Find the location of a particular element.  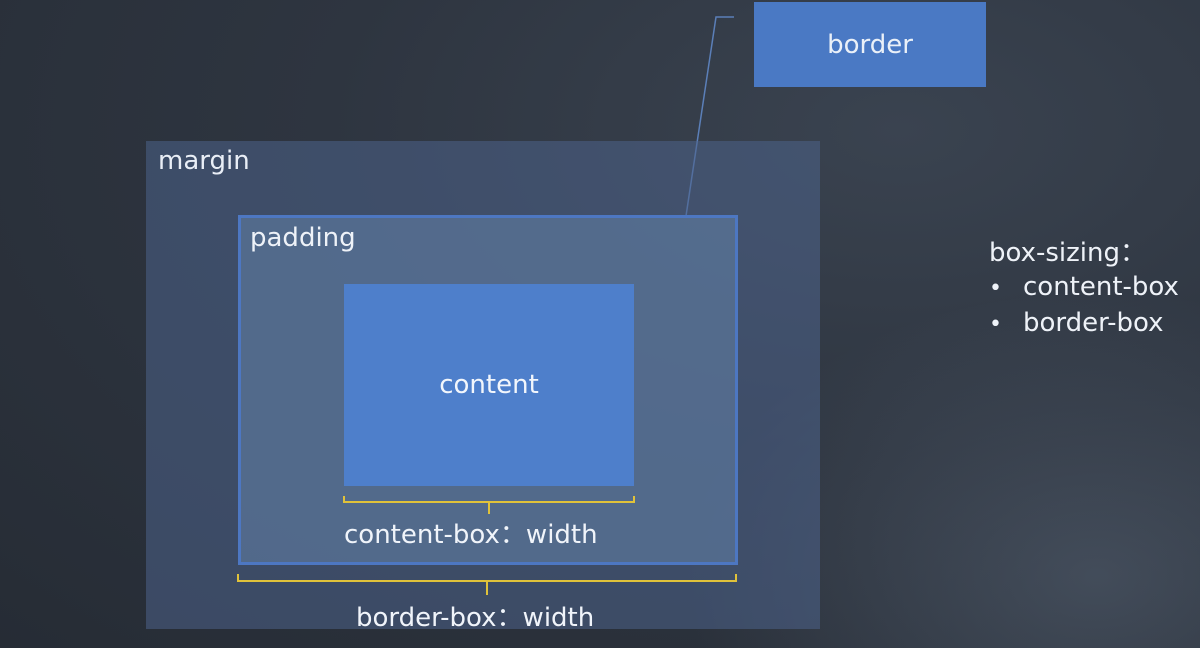

content-box: content is located at coordinates (489, 385).